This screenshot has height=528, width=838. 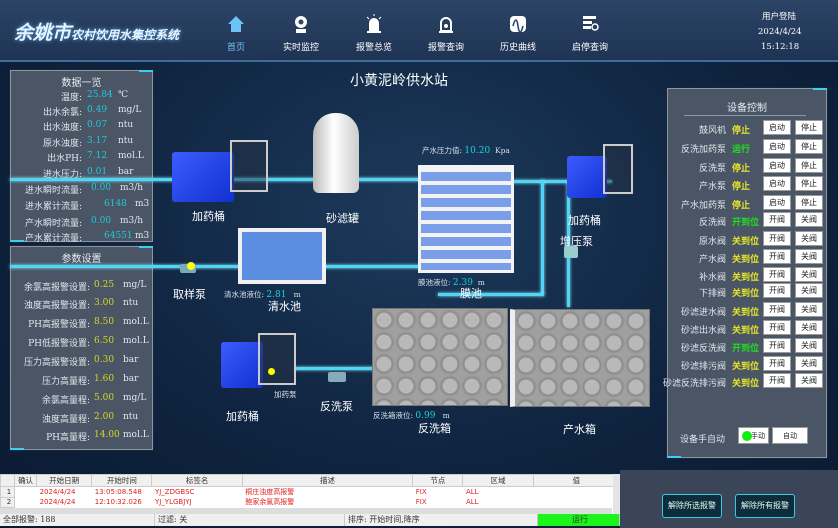 What do you see at coordinates (282, 256) in the screenshot?
I see `clear-water-pool` at bounding box center [282, 256].